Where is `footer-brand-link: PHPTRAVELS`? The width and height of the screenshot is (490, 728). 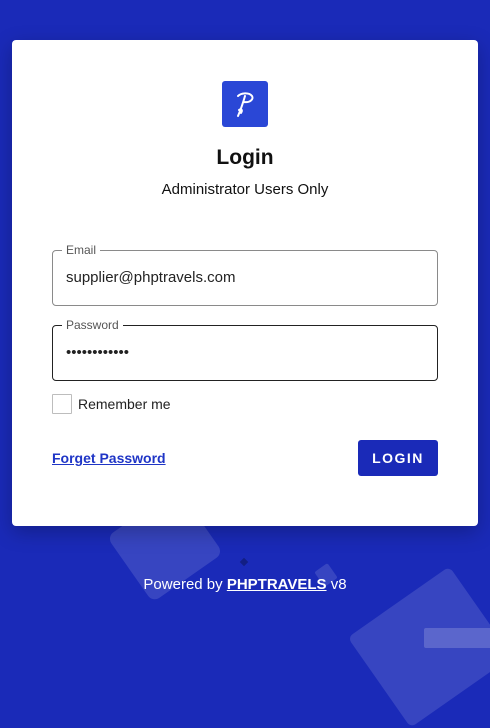 footer-brand-link: PHPTRAVELS is located at coordinates (277, 584).